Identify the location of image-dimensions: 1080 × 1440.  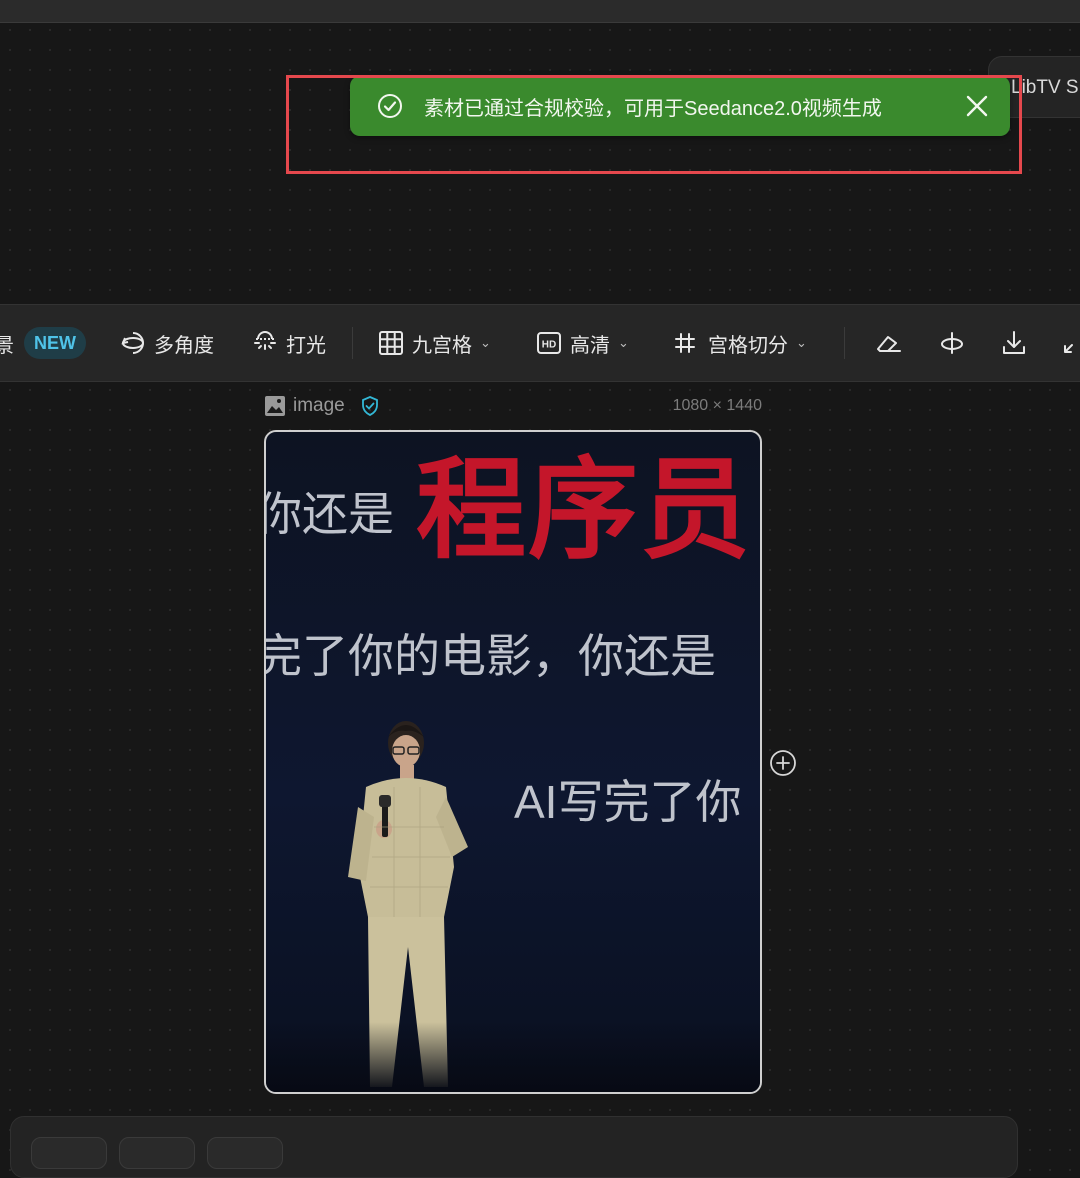
(717, 405).